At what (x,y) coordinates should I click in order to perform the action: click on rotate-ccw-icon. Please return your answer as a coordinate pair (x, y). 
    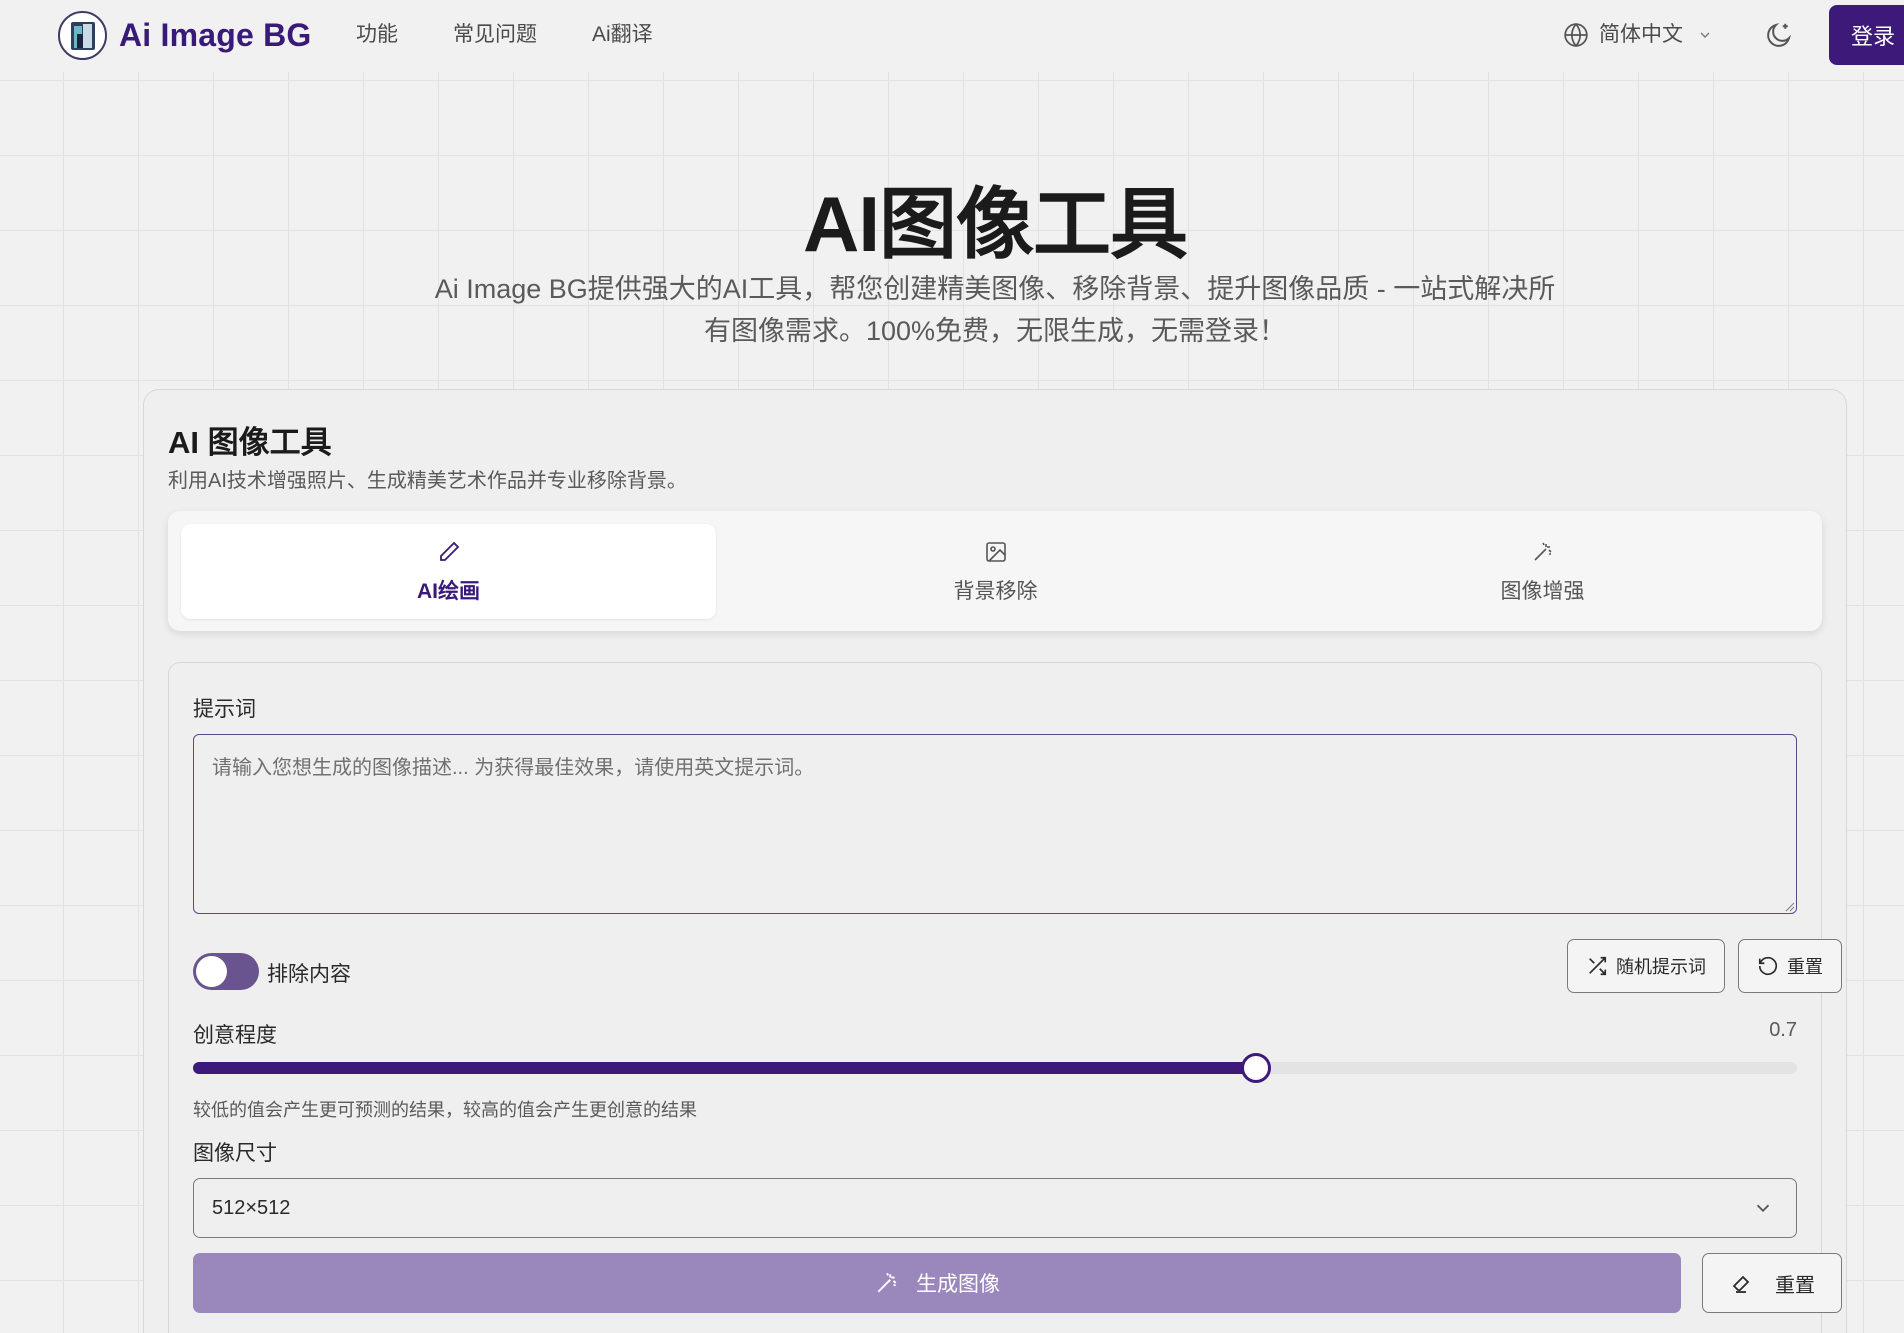
    Looking at the image, I should click on (1768, 966).